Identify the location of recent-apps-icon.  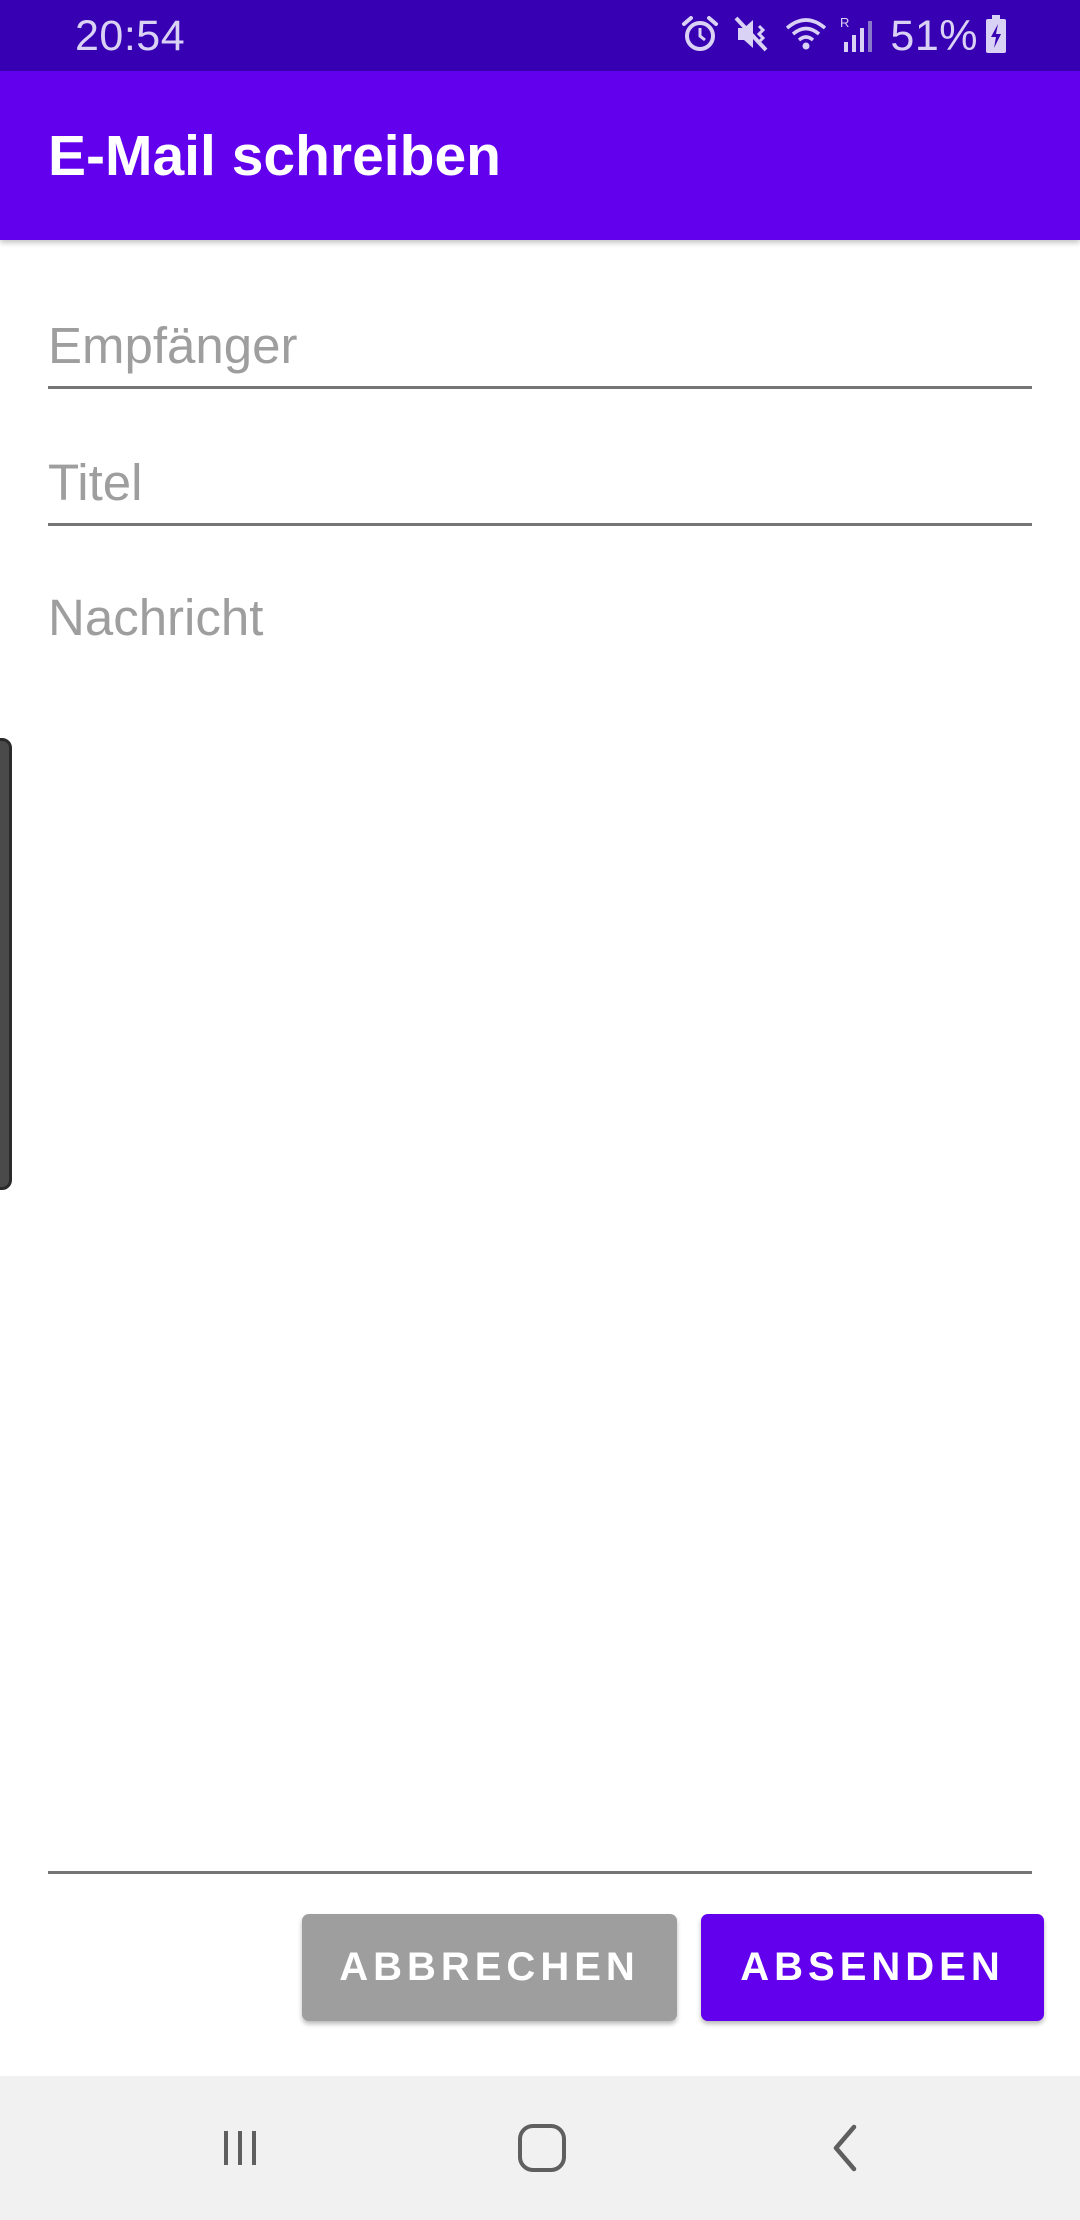
(240, 2148).